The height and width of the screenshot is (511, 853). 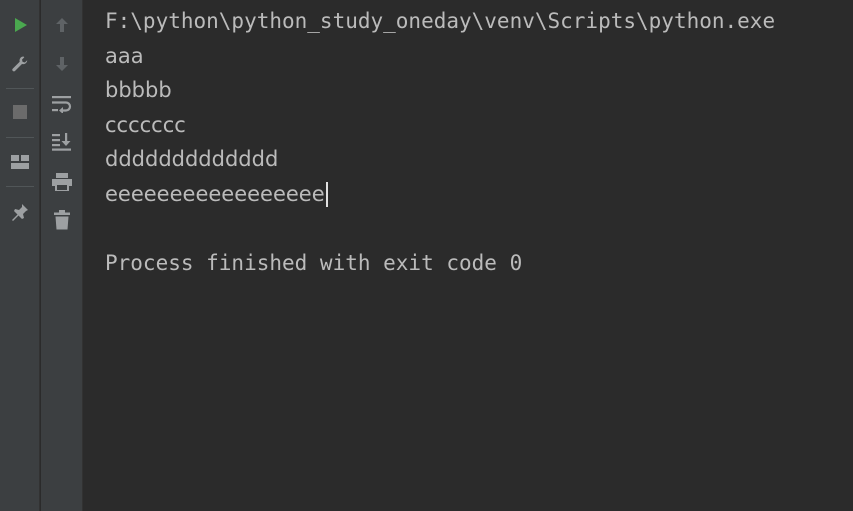 I want to click on output-line: bbbbb, so click(x=138, y=90).